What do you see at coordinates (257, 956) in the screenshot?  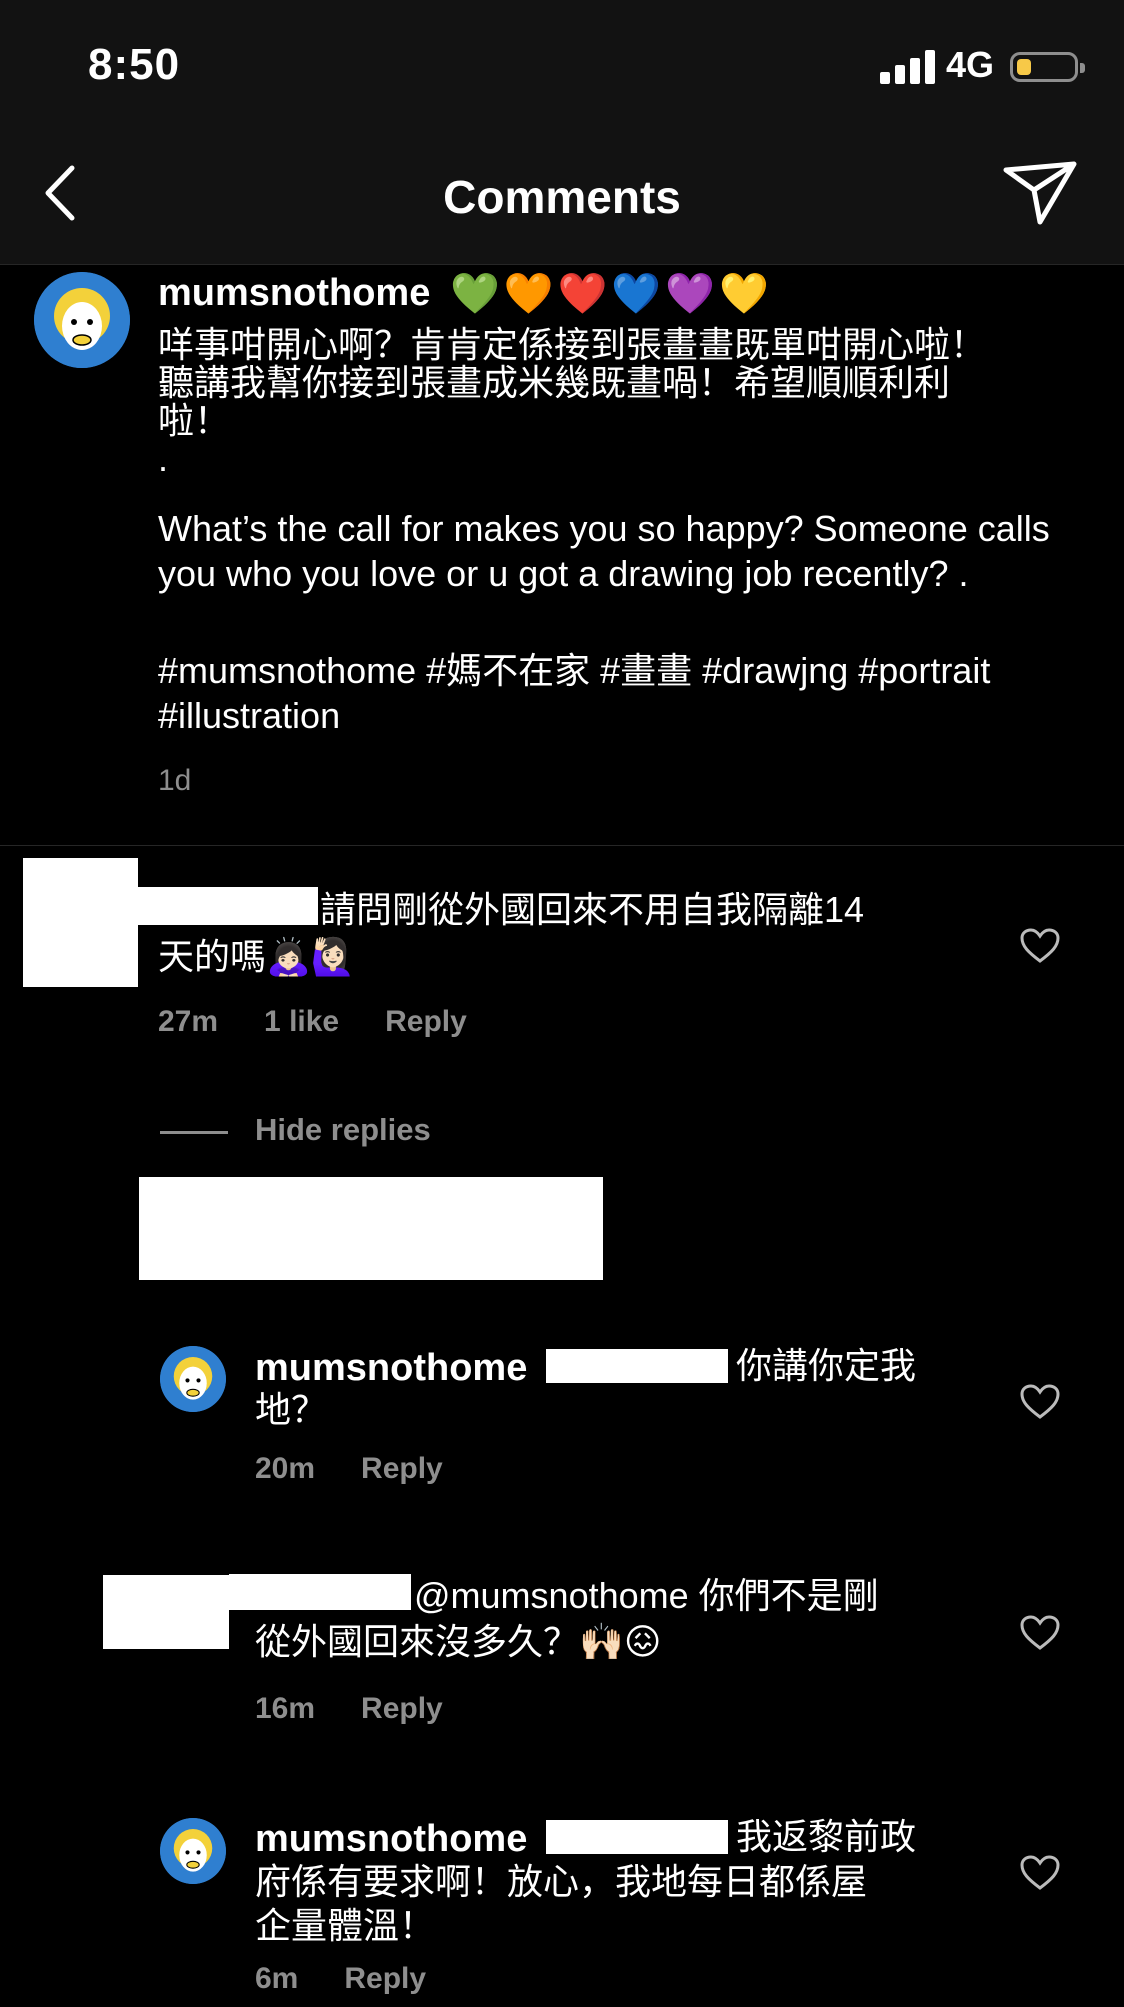 I see `comment-text-2: 天的嗎🙇🏻‍♀️🙋🏻‍♀️` at bounding box center [257, 956].